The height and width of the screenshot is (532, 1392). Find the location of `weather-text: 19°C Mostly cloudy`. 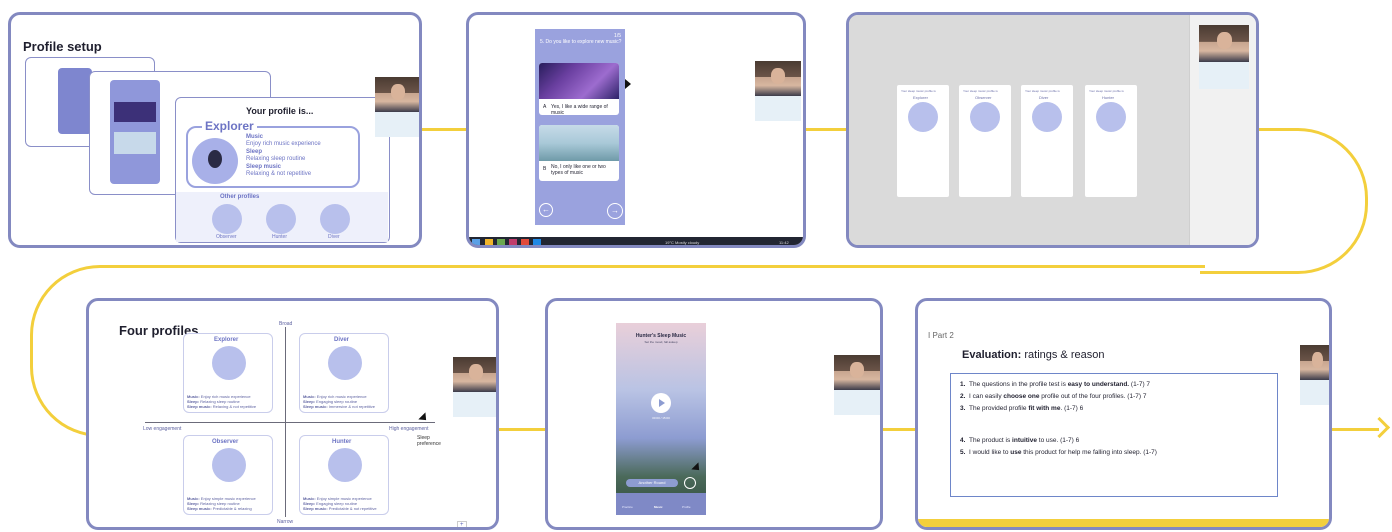

weather-text: 19°C Mostly cloudy is located at coordinates (682, 242).